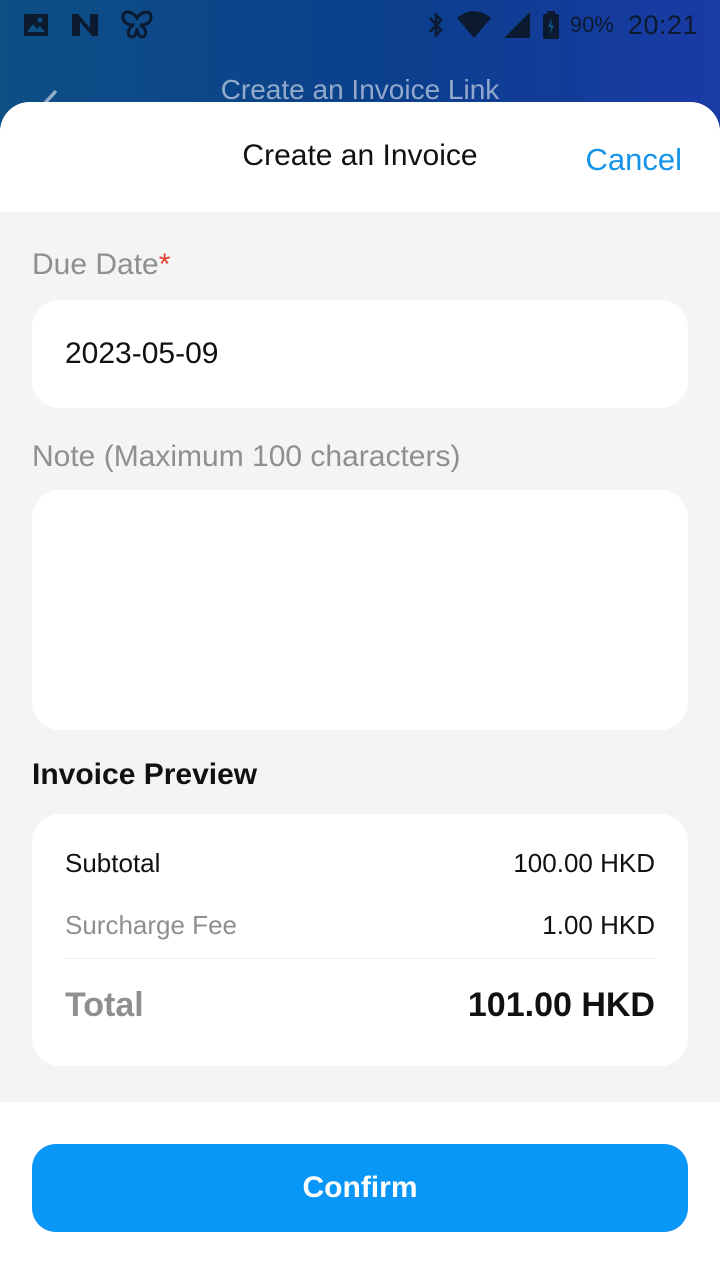 The height and width of the screenshot is (1280, 720). I want to click on total-value: 101.00 HKD, so click(561, 1005).